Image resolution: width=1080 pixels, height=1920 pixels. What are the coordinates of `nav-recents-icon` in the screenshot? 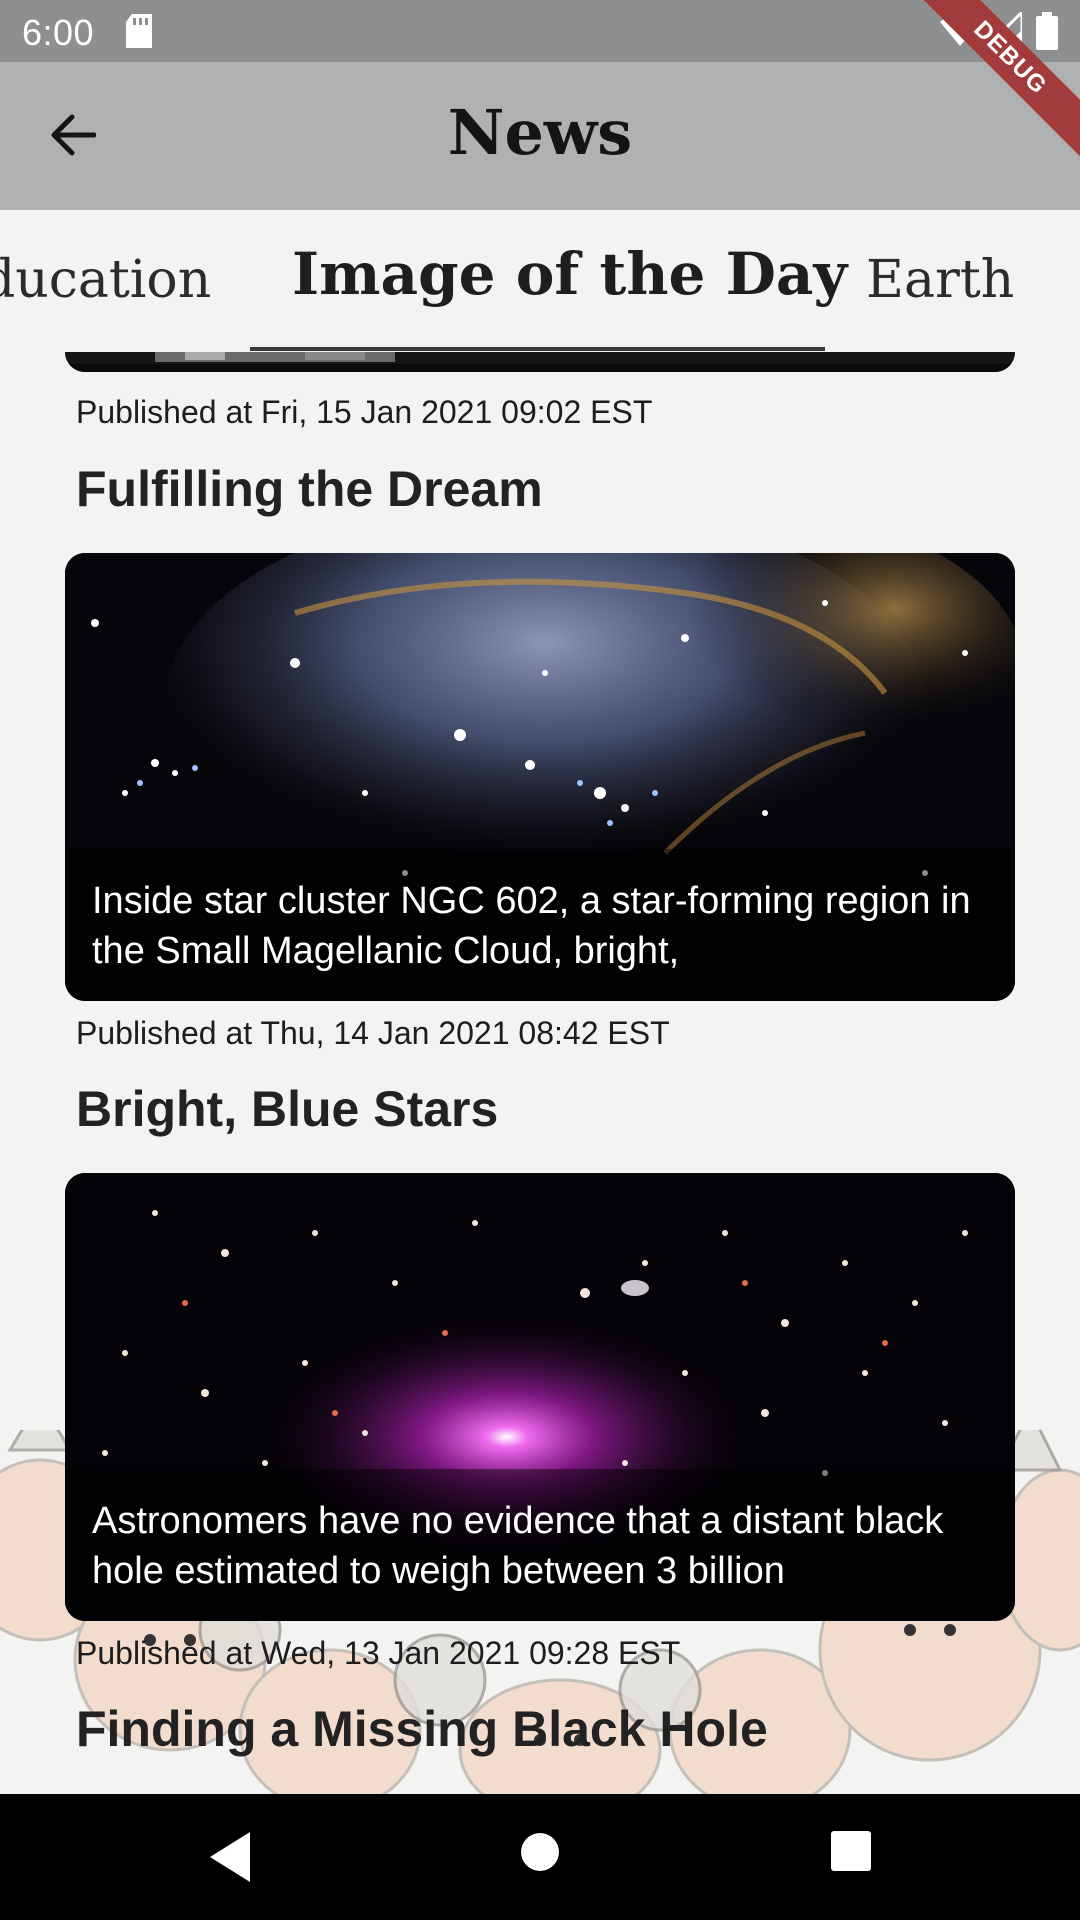 It's located at (851, 1851).